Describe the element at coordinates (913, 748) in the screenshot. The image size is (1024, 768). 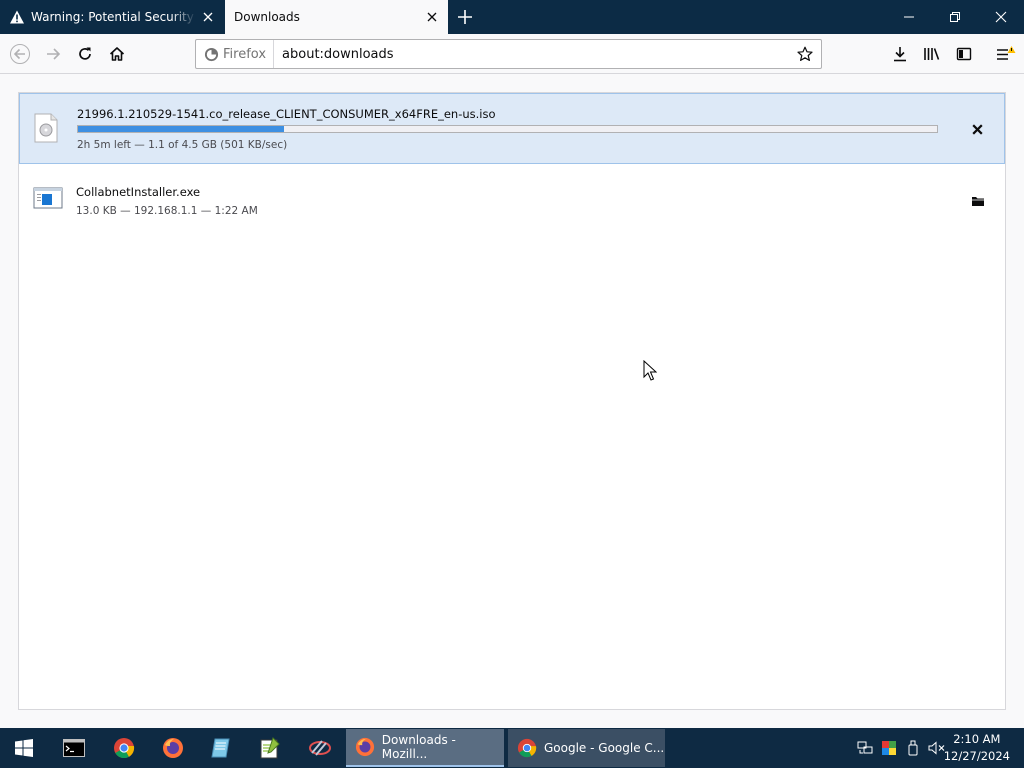
I see `usb-device-icon` at that location.